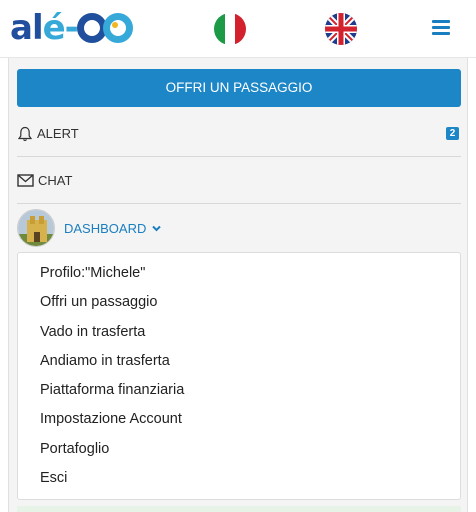 The height and width of the screenshot is (512, 476). I want to click on dropdown-item-away-trip: Vado in trasferta, so click(92, 332).